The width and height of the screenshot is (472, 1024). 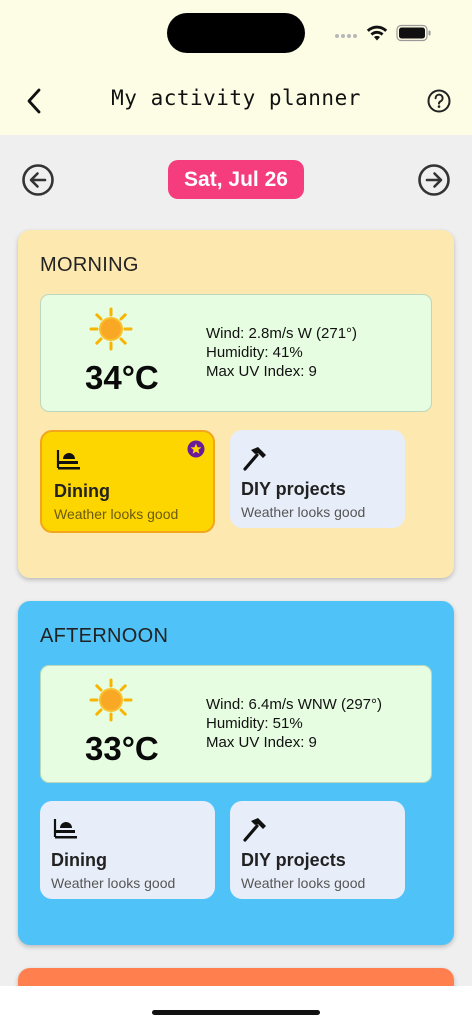 What do you see at coordinates (236, 1005) in the screenshot?
I see `bottom-safe-area` at bounding box center [236, 1005].